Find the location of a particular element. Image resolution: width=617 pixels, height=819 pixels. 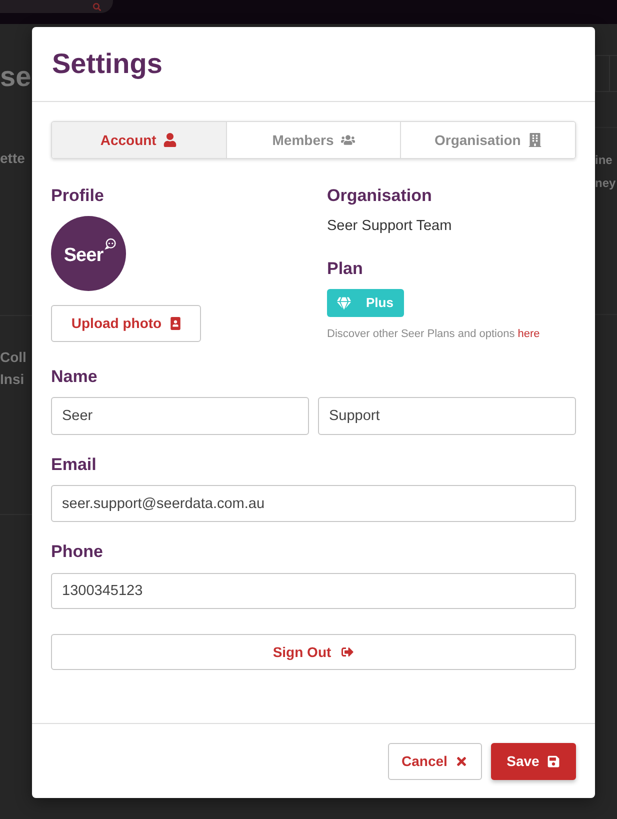

card-text: Insi is located at coordinates (13, 379).